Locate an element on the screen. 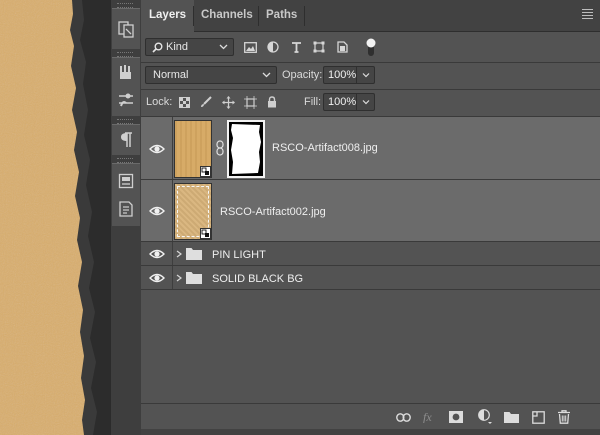 This screenshot has width=600, height=435. layers-action-bar: fx is located at coordinates (370, 416).